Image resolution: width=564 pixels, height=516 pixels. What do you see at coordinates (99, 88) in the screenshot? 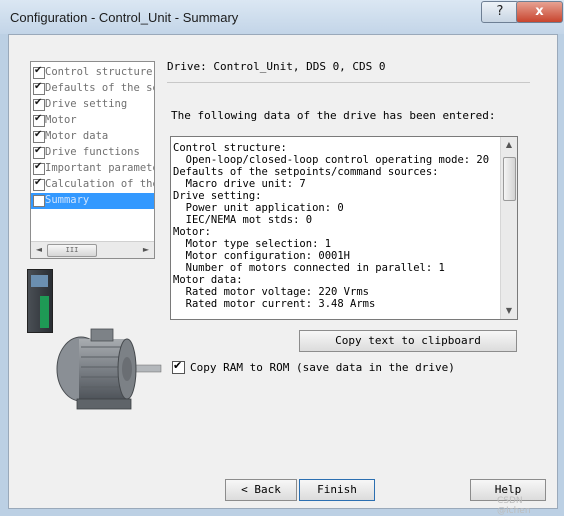
I see `tree-item-label: Defaults of the se` at bounding box center [99, 88].